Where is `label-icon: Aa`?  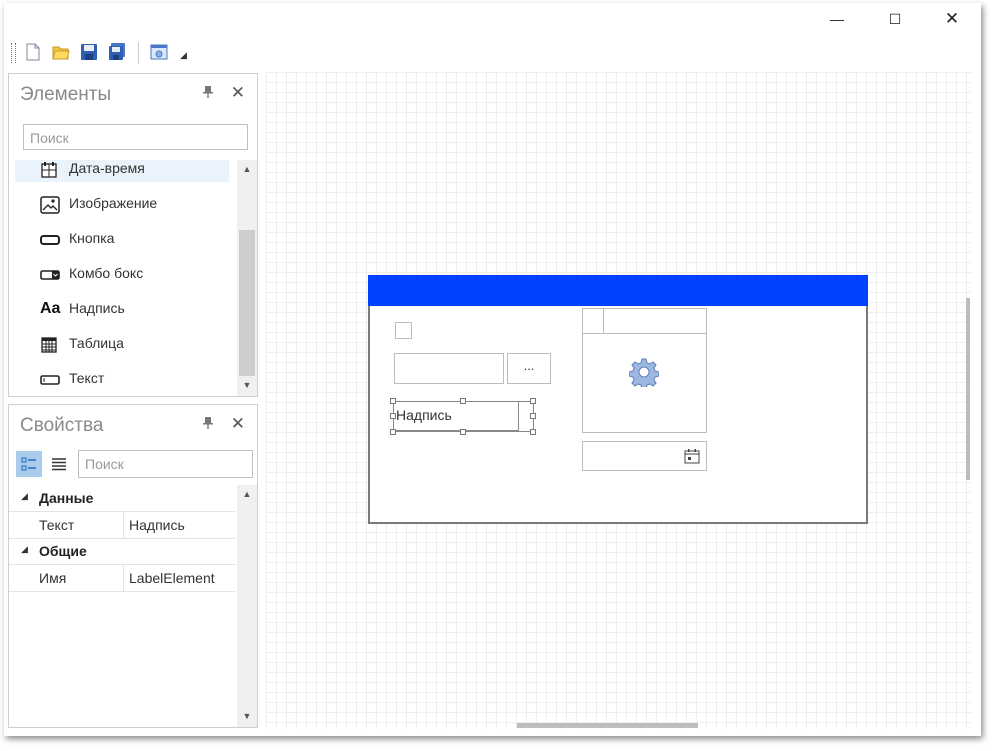 label-icon: Aa is located at coordinates (50, 308).